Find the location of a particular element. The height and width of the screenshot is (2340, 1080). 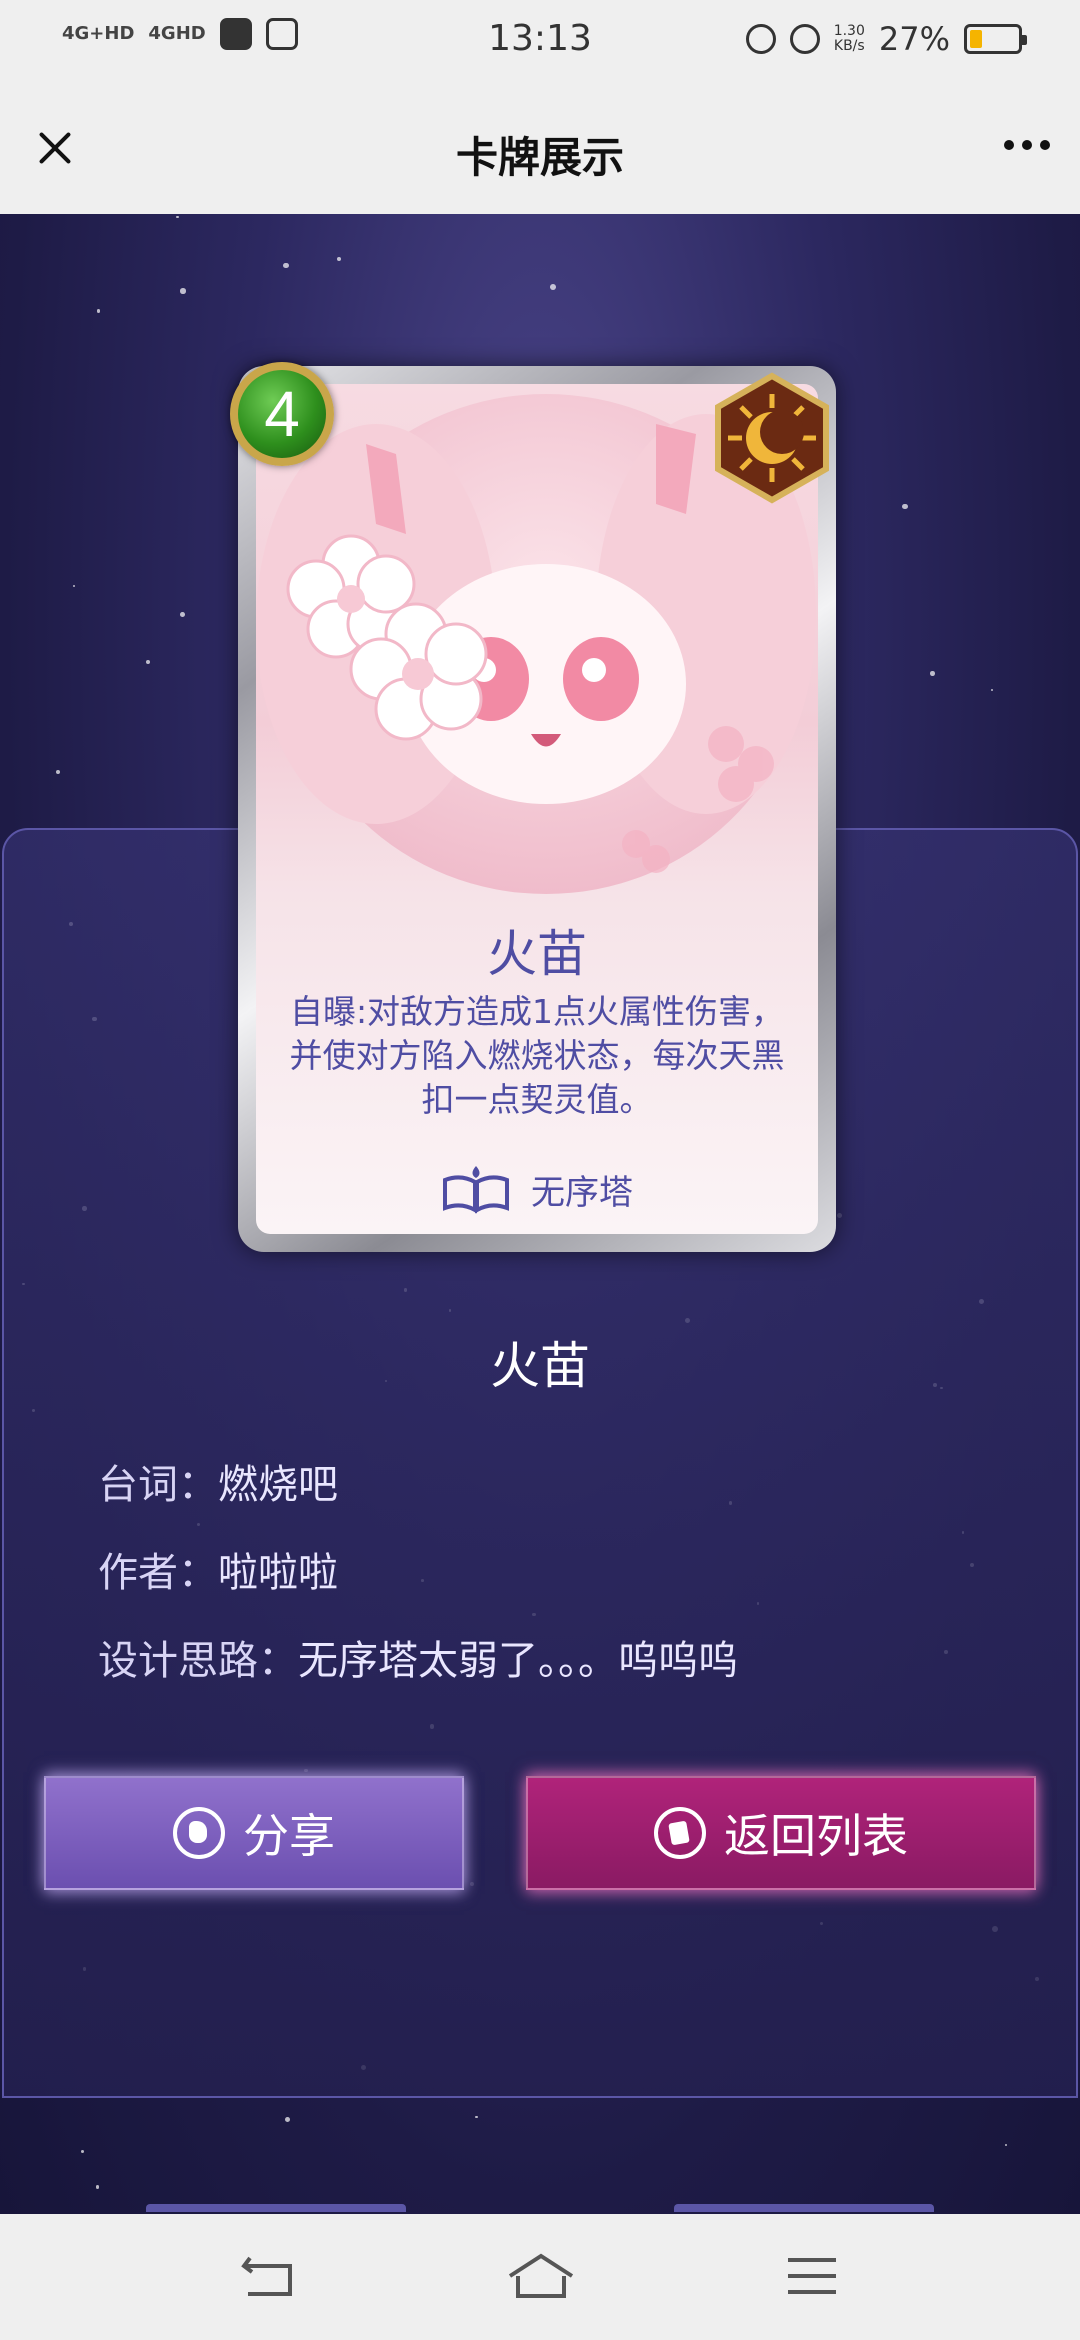

status-bar: 4G+HD 4GHD 13:13 1.30 KB/s 27% is located at coordinates (540, 42).